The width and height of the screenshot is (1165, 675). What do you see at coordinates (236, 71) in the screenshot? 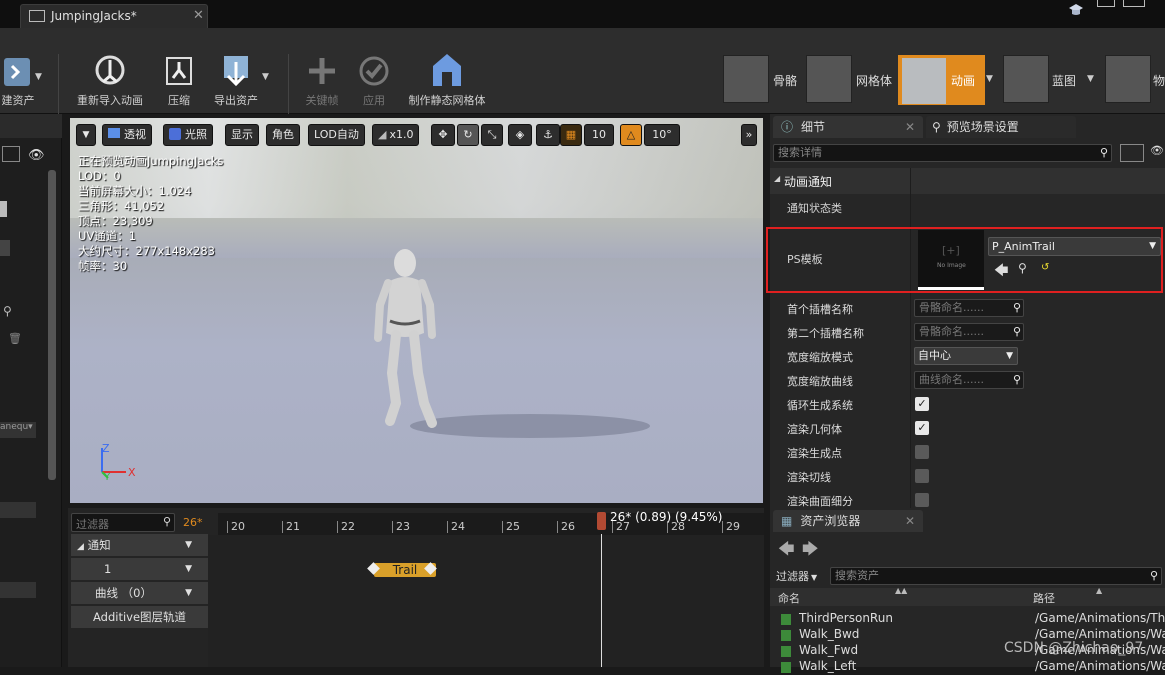
I see `export-asset-button: 导出资产` at bounding box center [236, 71].